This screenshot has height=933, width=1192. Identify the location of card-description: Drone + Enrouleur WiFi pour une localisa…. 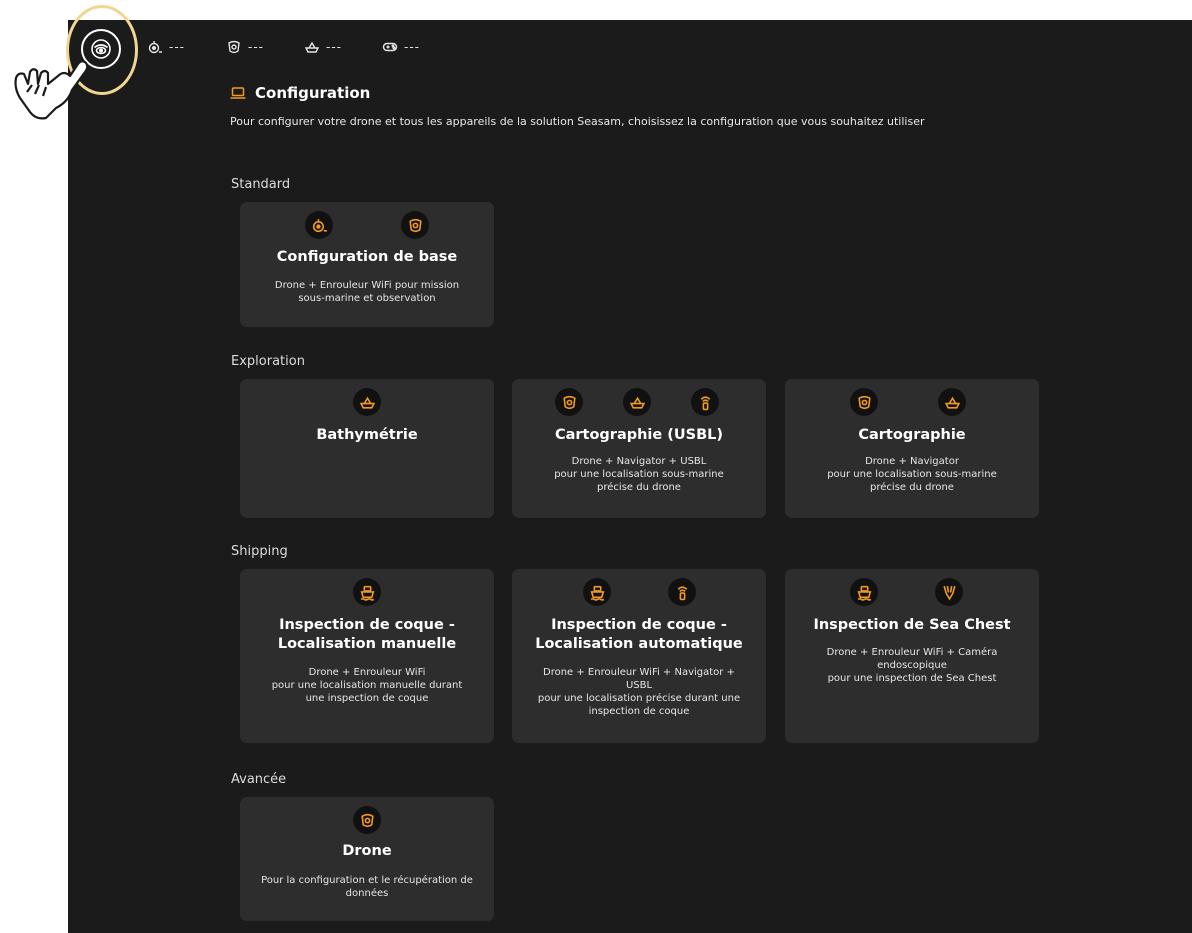
(367, 685).